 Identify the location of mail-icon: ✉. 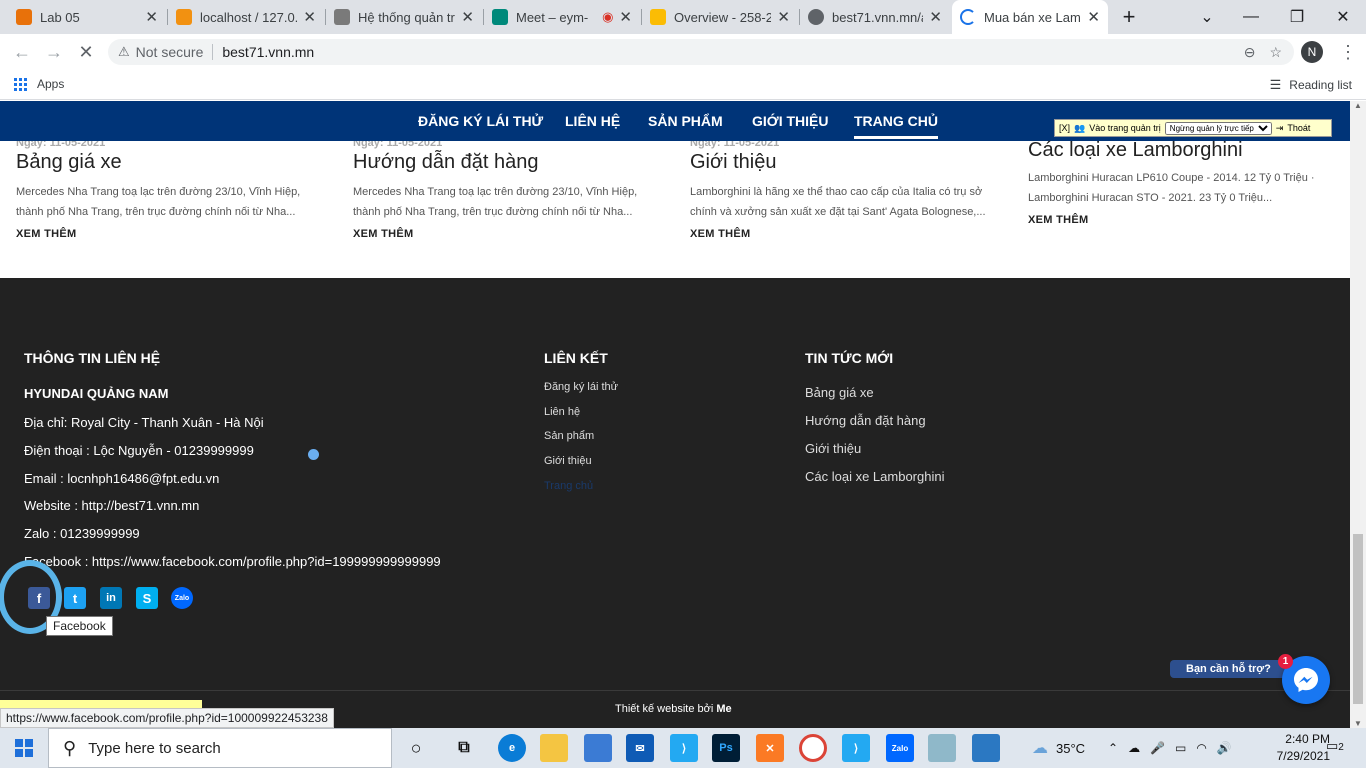
(640, 748).